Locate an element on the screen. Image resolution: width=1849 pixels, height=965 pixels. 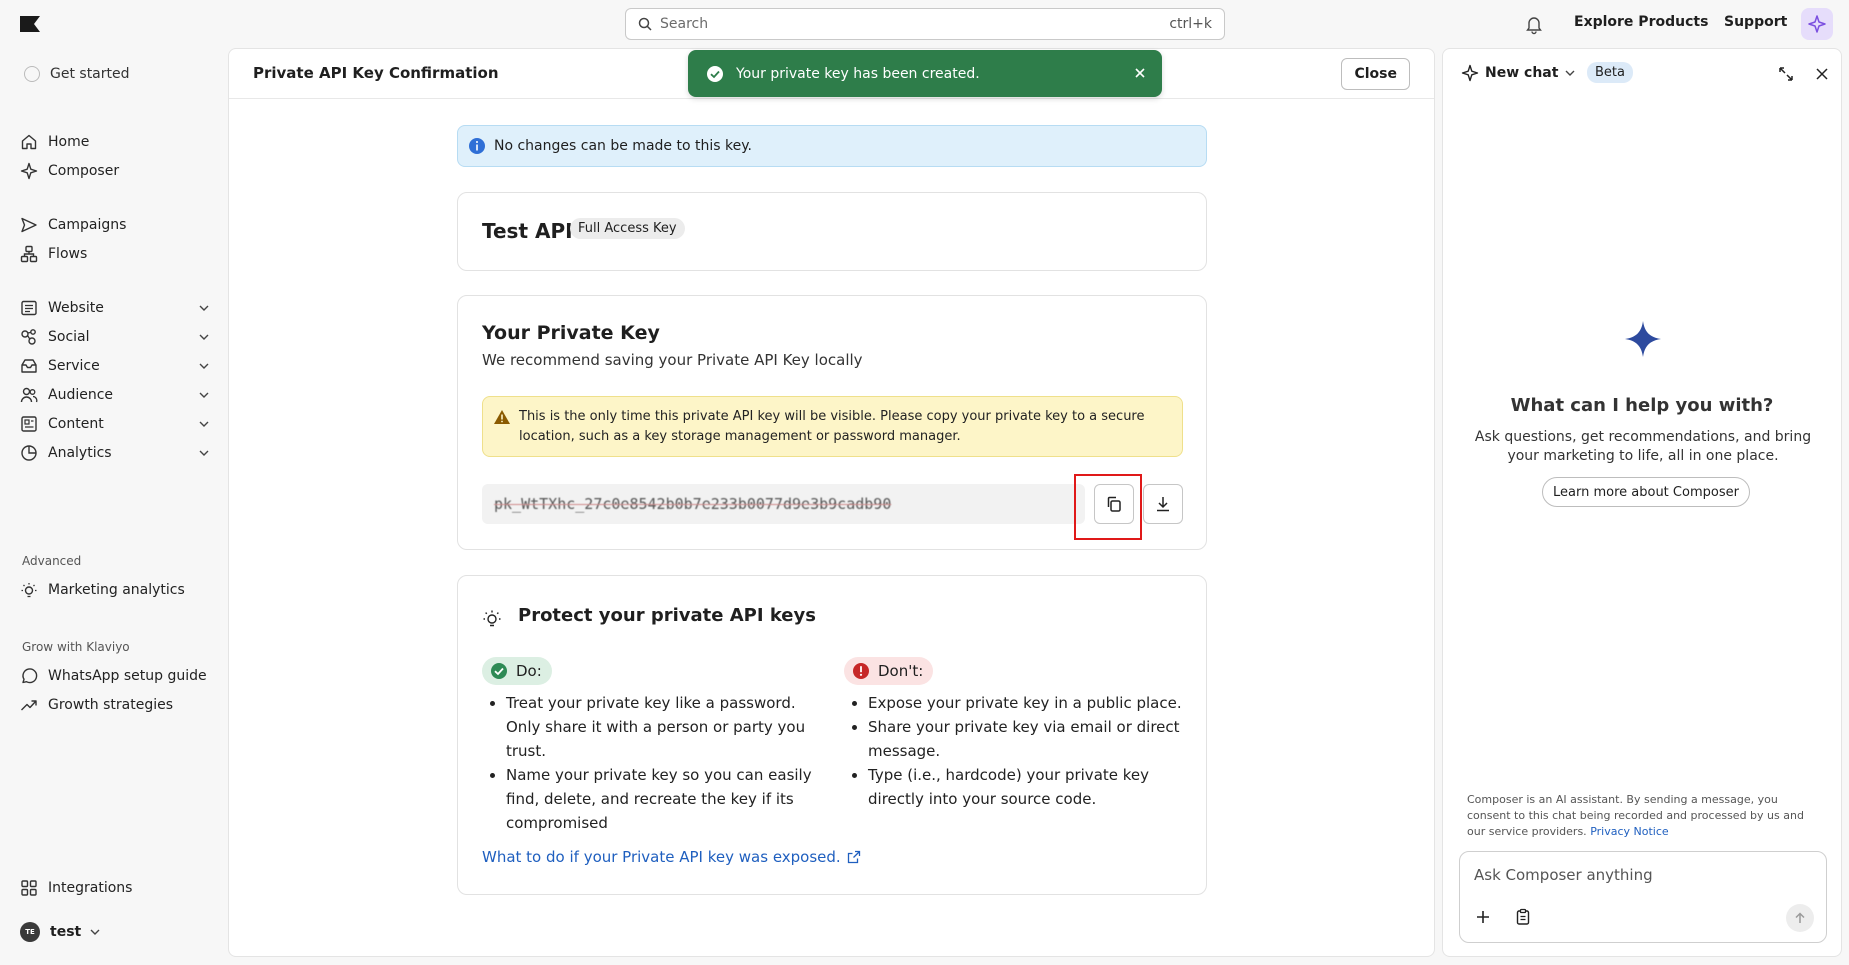
get-started-link: Get started is located at coordinates (77, 74).